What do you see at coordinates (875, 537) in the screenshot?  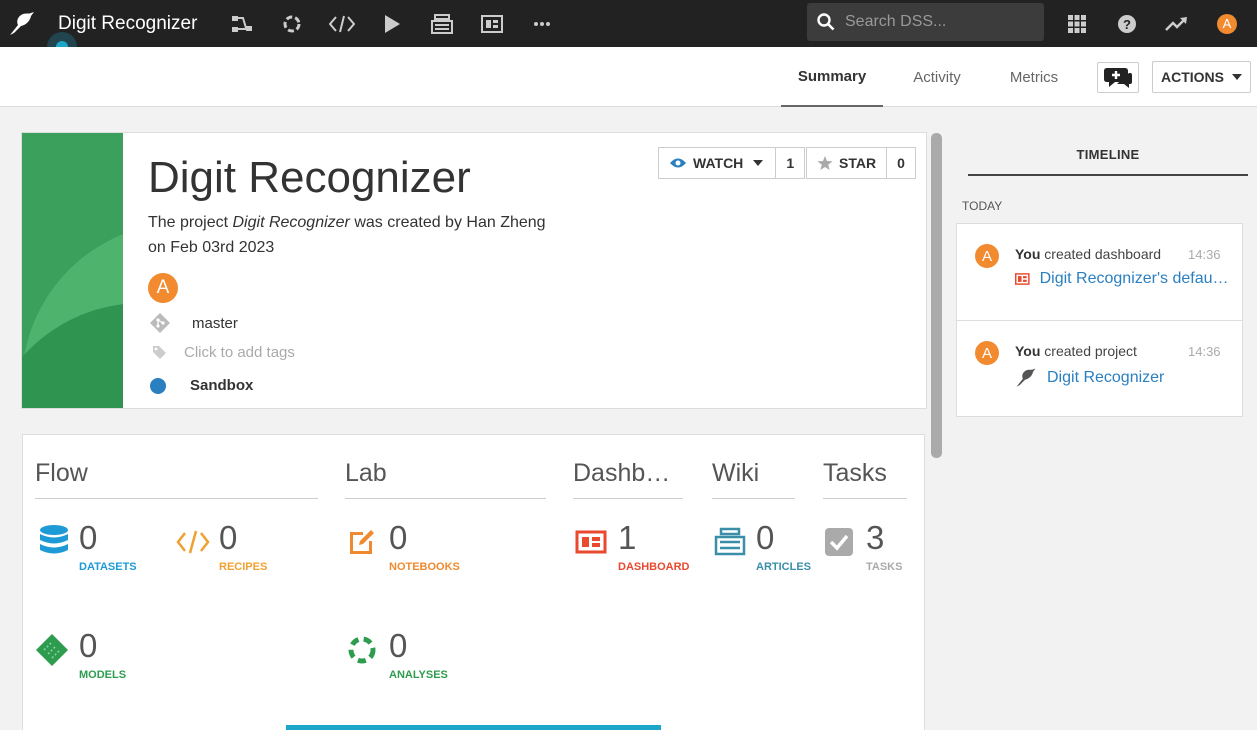 I see `tasks-count: 3` at bounding box center [875, 537].